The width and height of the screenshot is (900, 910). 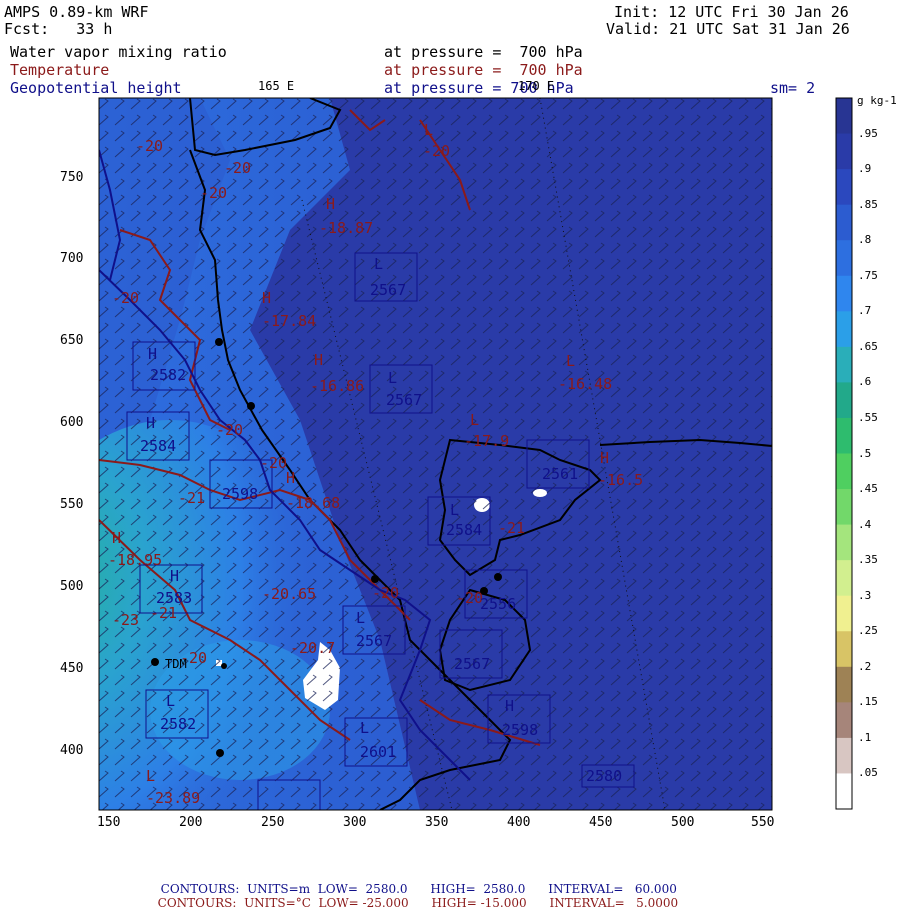 I want to click on height-label: 2582, so click(x=178, y=724).